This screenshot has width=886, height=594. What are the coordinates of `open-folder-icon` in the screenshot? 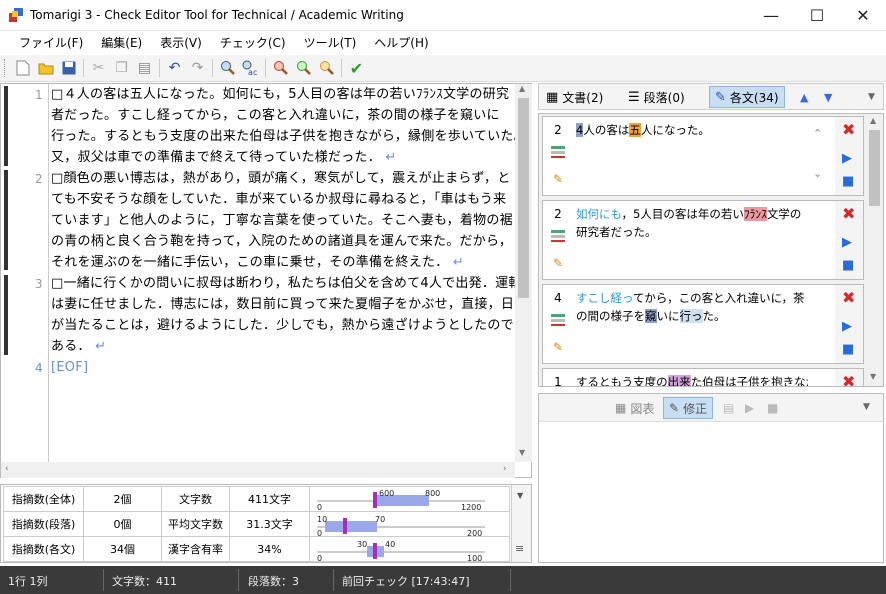 It's located at (45, 68).